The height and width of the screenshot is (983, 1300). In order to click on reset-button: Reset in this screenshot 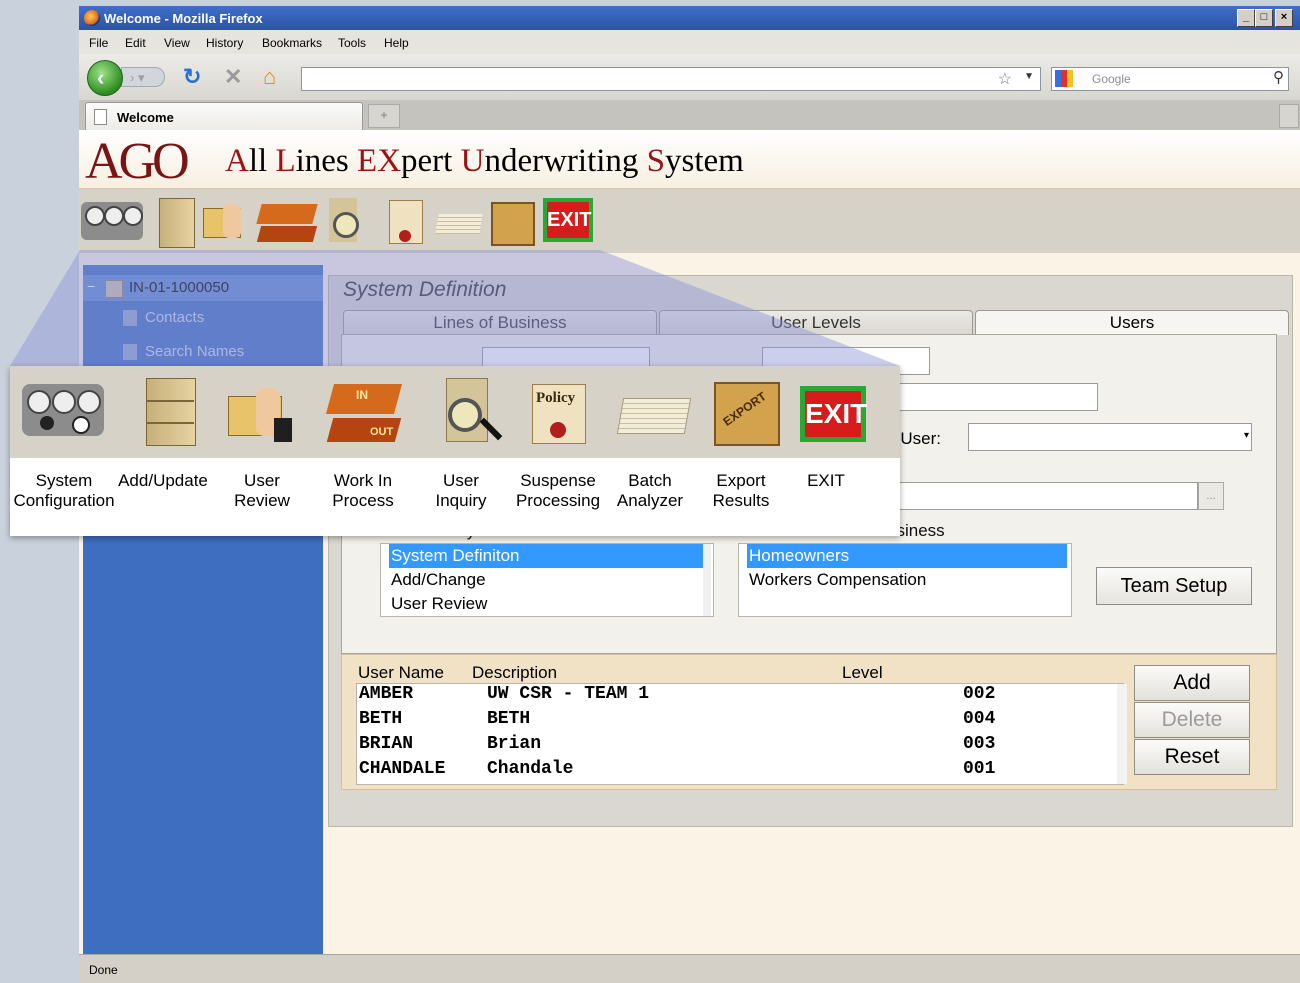, I will do `click(1192, 757)`.